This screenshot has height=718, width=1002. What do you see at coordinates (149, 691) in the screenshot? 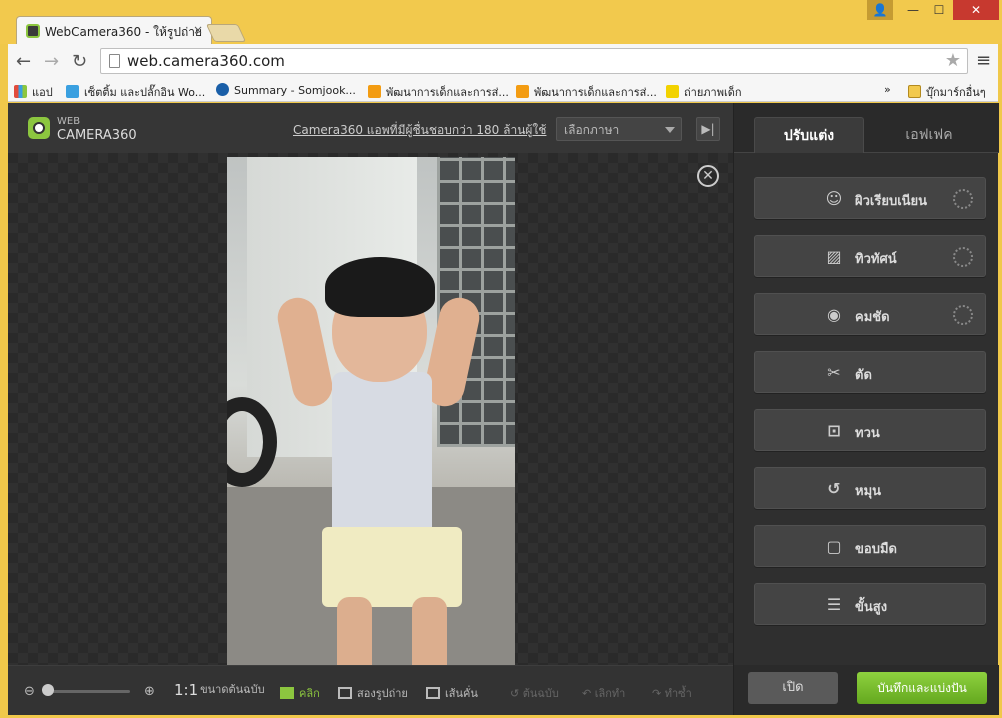
I see `zoom-in-icon: ⊕` at bounding box center [149, 691].